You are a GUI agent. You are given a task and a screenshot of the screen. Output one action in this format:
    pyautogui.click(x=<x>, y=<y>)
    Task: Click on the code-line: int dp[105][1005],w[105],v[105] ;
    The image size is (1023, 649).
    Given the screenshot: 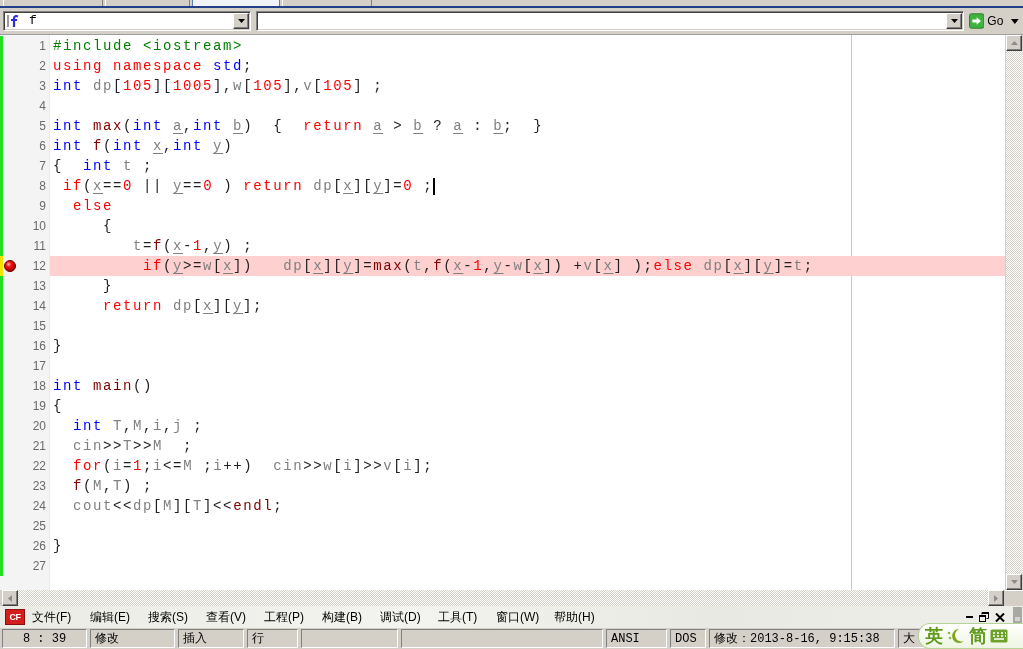 What is the action you would take?
    pyautogui.click(x=218, y=86)
    